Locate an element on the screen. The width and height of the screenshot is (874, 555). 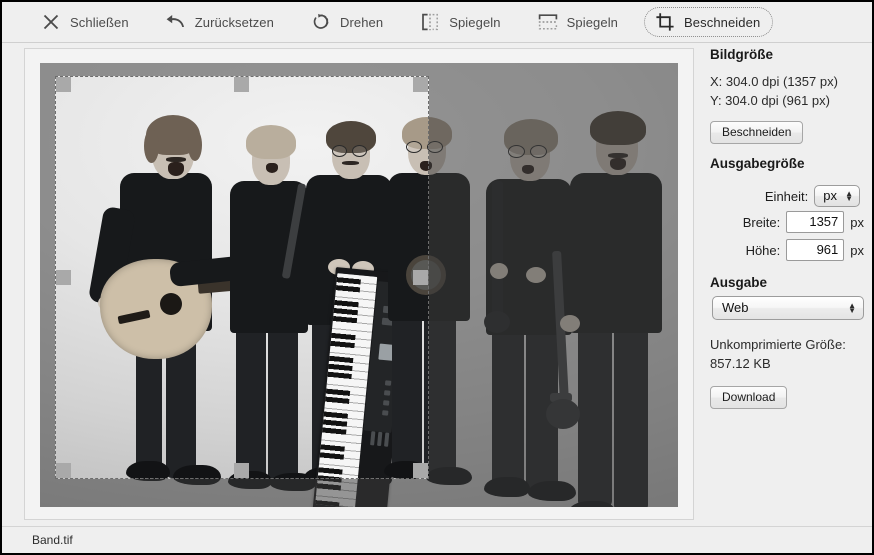
toolbar-label-rotate: Drehen is located at coordinates (361, 22).